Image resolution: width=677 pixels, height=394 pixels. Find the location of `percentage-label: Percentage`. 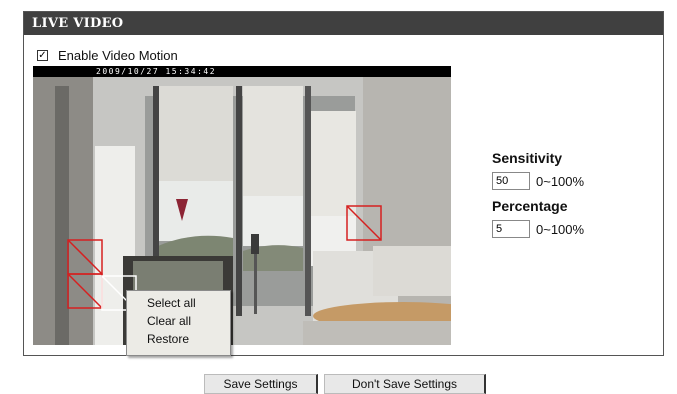

percentage-label: Percentage is located at coordinates (530, 206).